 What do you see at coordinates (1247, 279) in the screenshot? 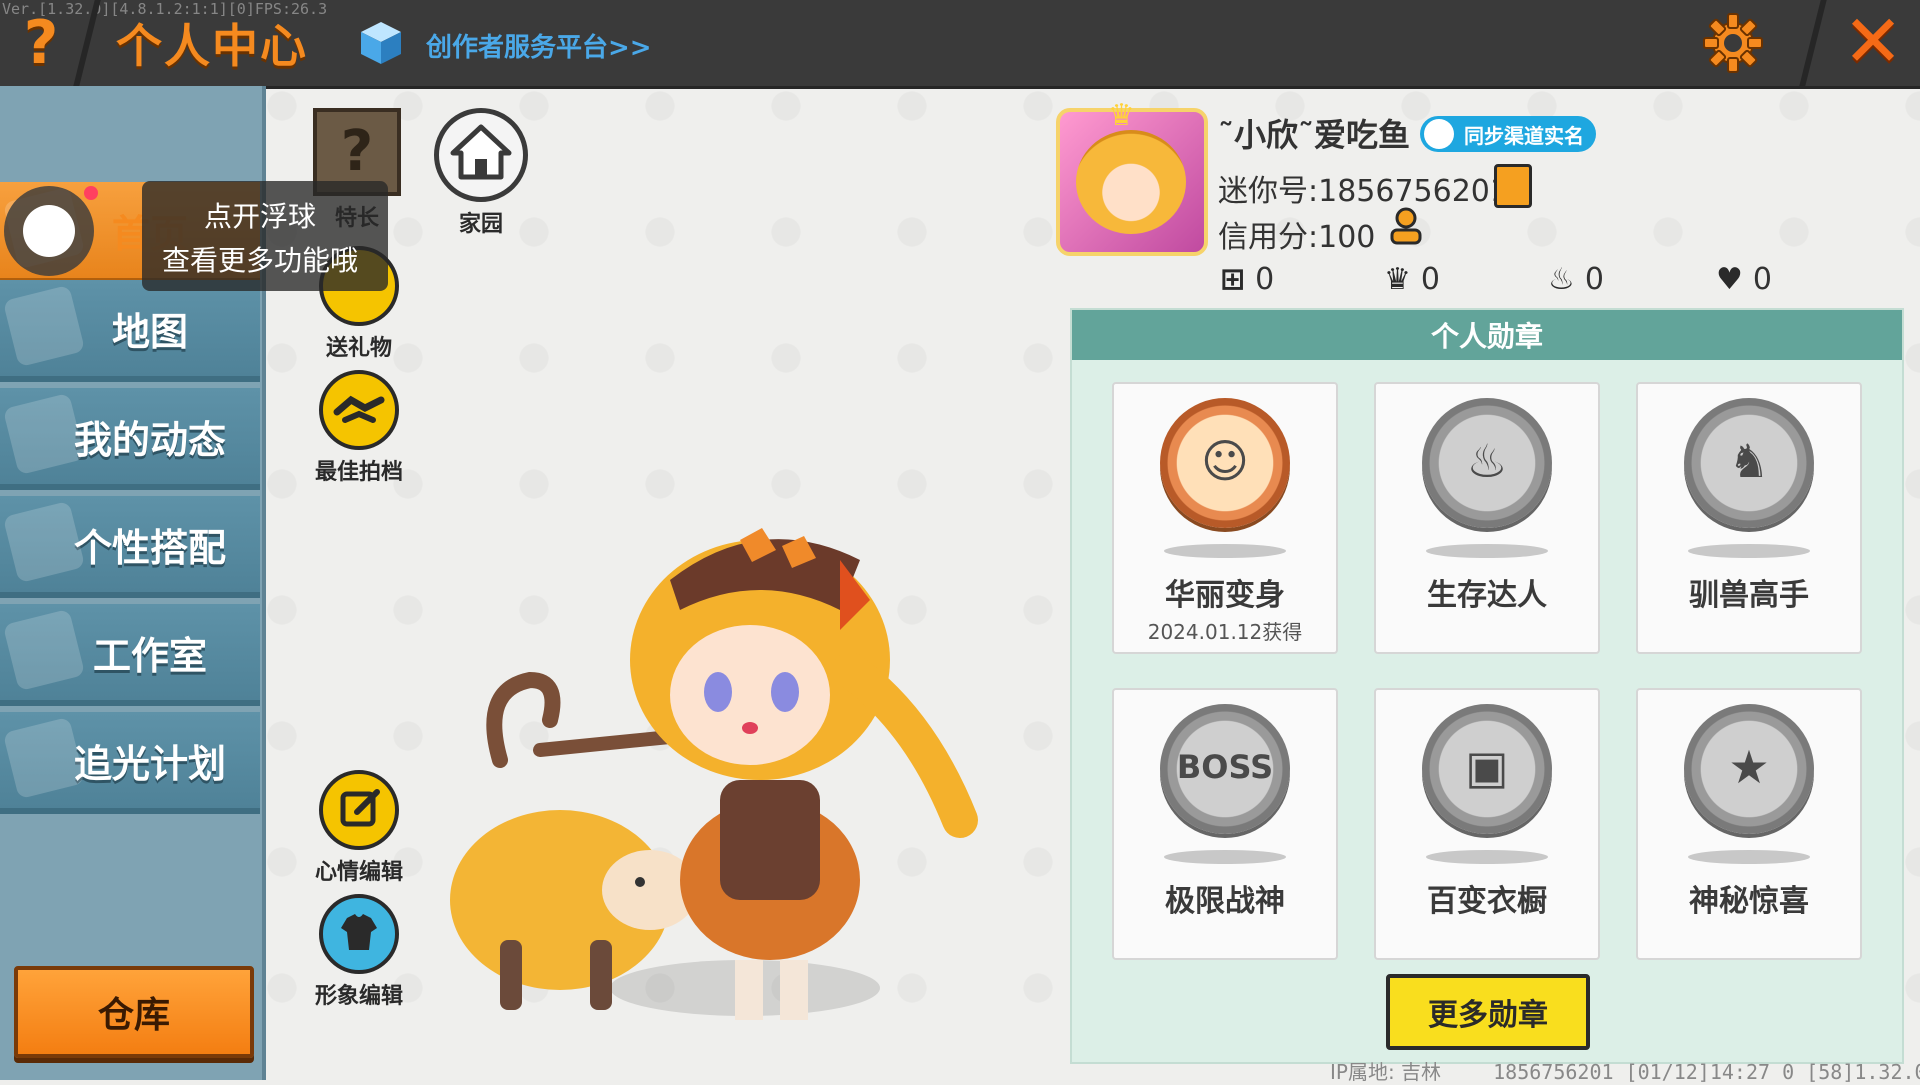
I see `stat-add: ⊞ 0` at bounding box center [1247, 279].